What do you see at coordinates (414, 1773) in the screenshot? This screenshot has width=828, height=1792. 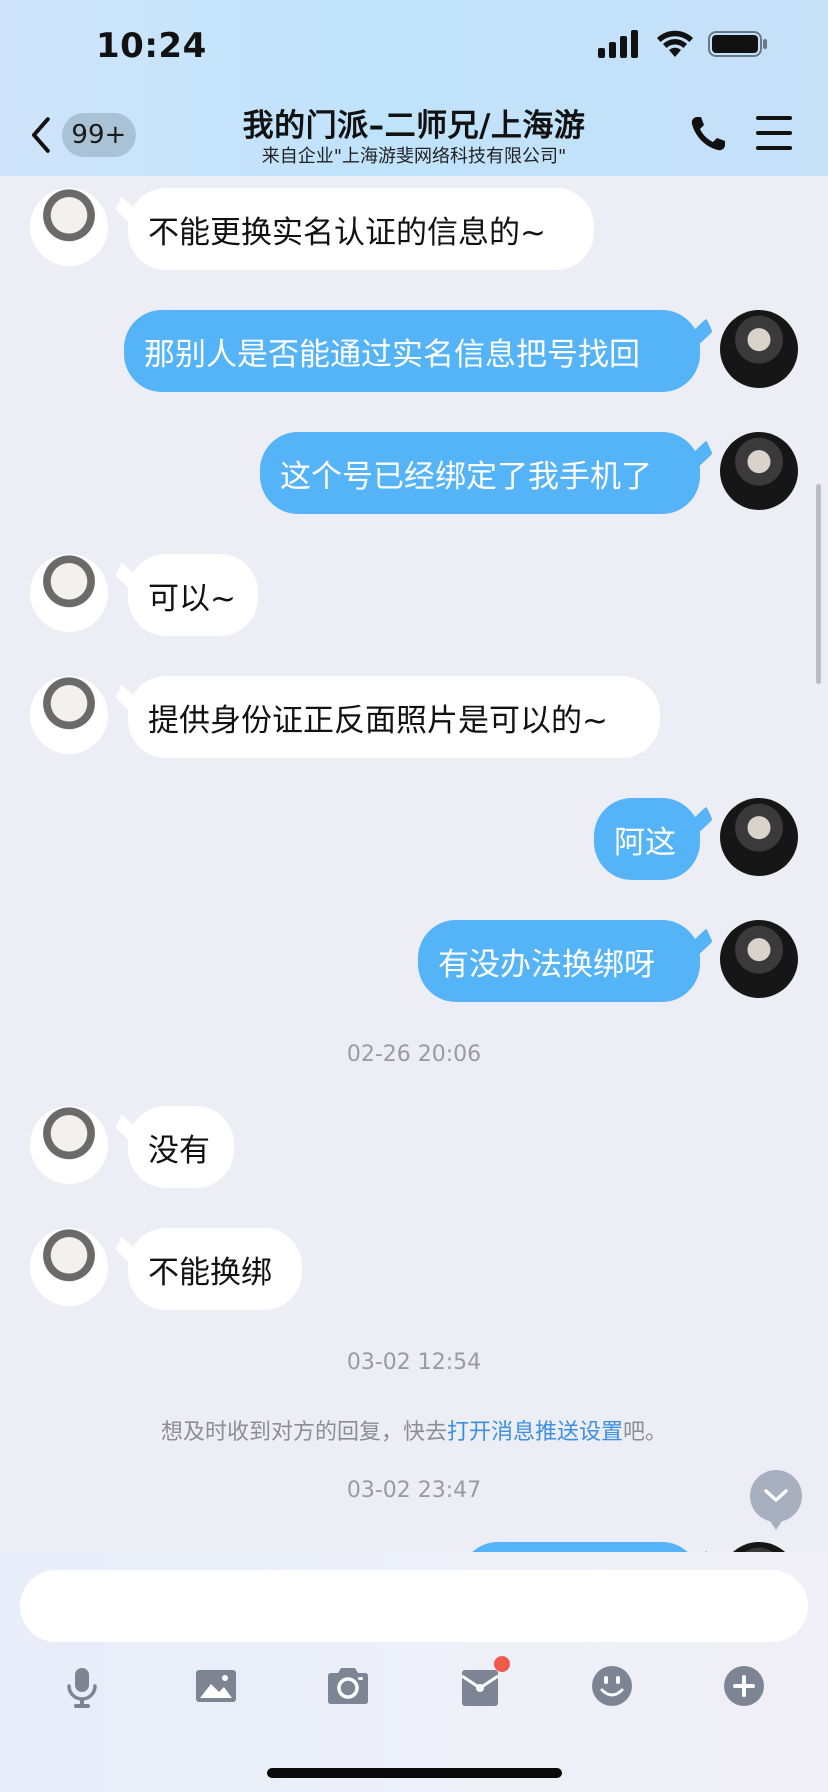 I see `home-indicator` at bounding box center [414, 1773].